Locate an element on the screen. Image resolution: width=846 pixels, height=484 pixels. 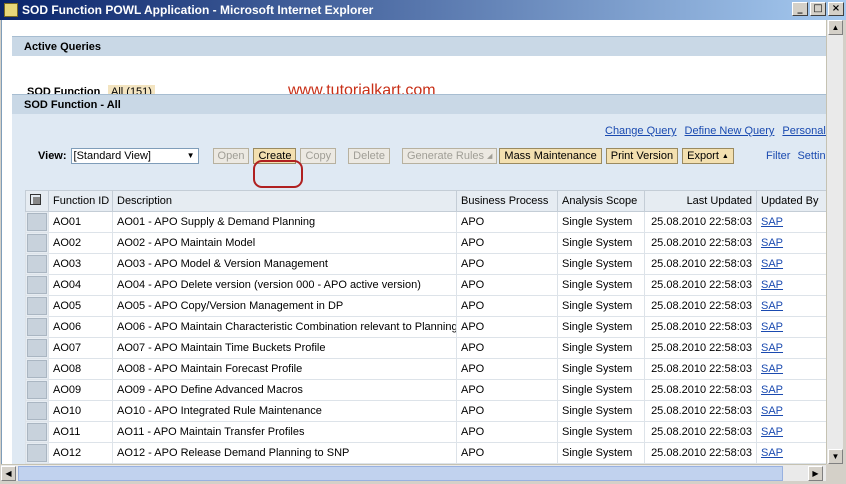
open-button: Open is located at coordinates (231, 156).